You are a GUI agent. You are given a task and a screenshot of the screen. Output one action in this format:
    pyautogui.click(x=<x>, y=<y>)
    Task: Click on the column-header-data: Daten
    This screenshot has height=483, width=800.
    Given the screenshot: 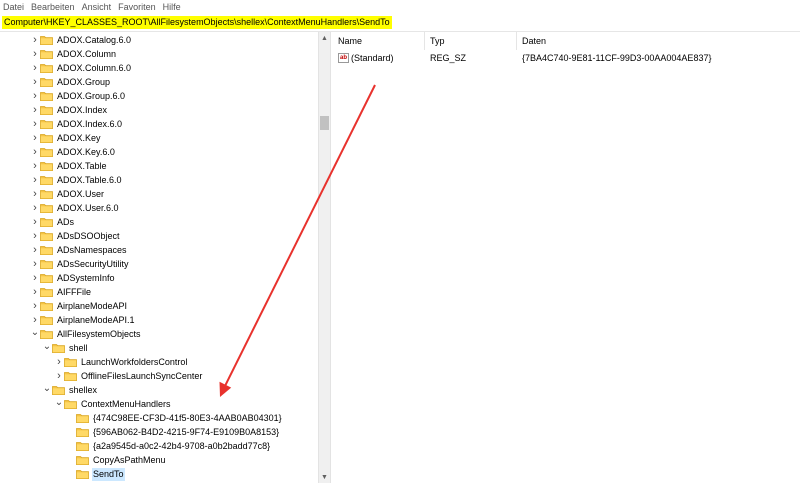 What is the action you would take?
    pyautogui.click(x=658, y=41)
    